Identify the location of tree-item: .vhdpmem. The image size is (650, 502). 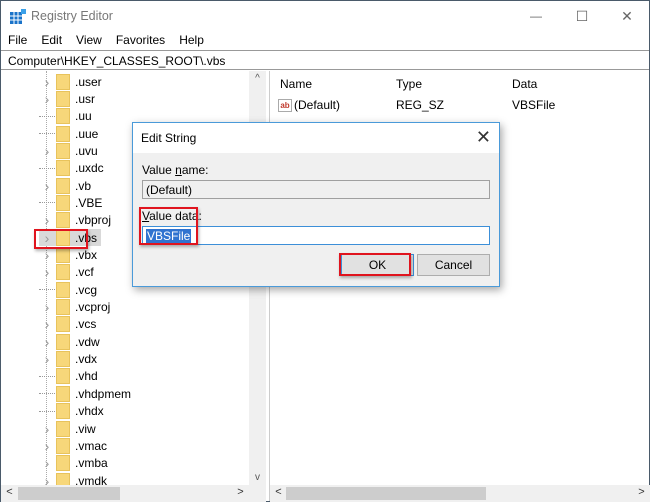
(85, 393).